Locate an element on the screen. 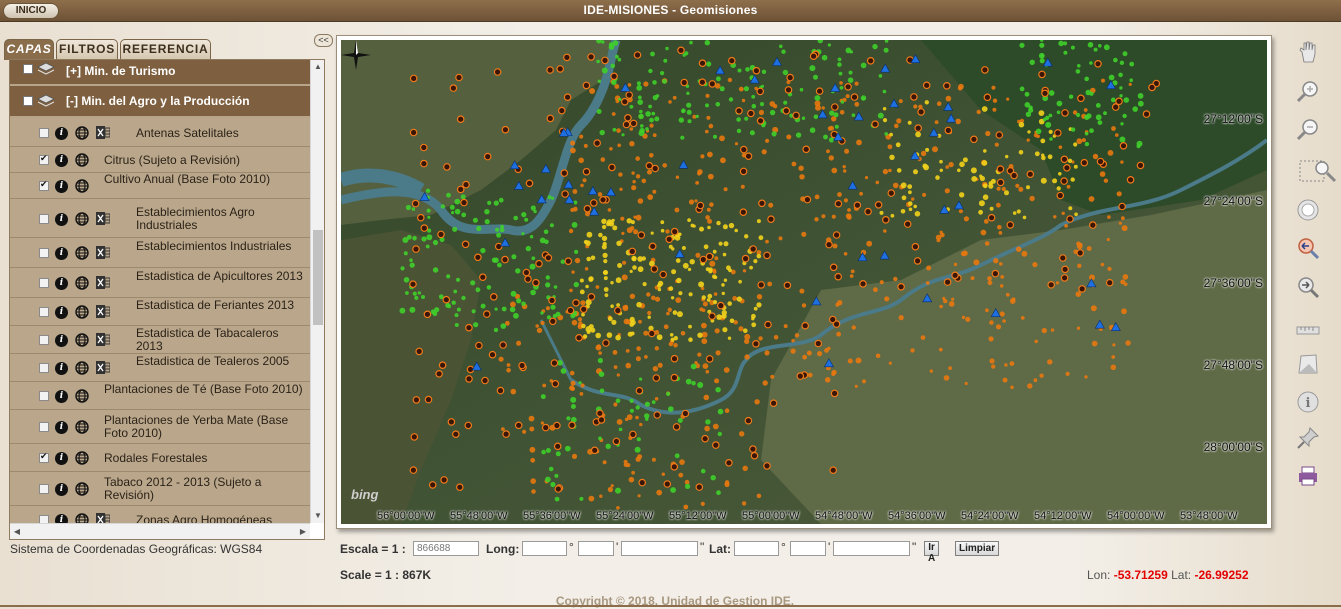  scroll-thumb is located at coordinates (318, 277).